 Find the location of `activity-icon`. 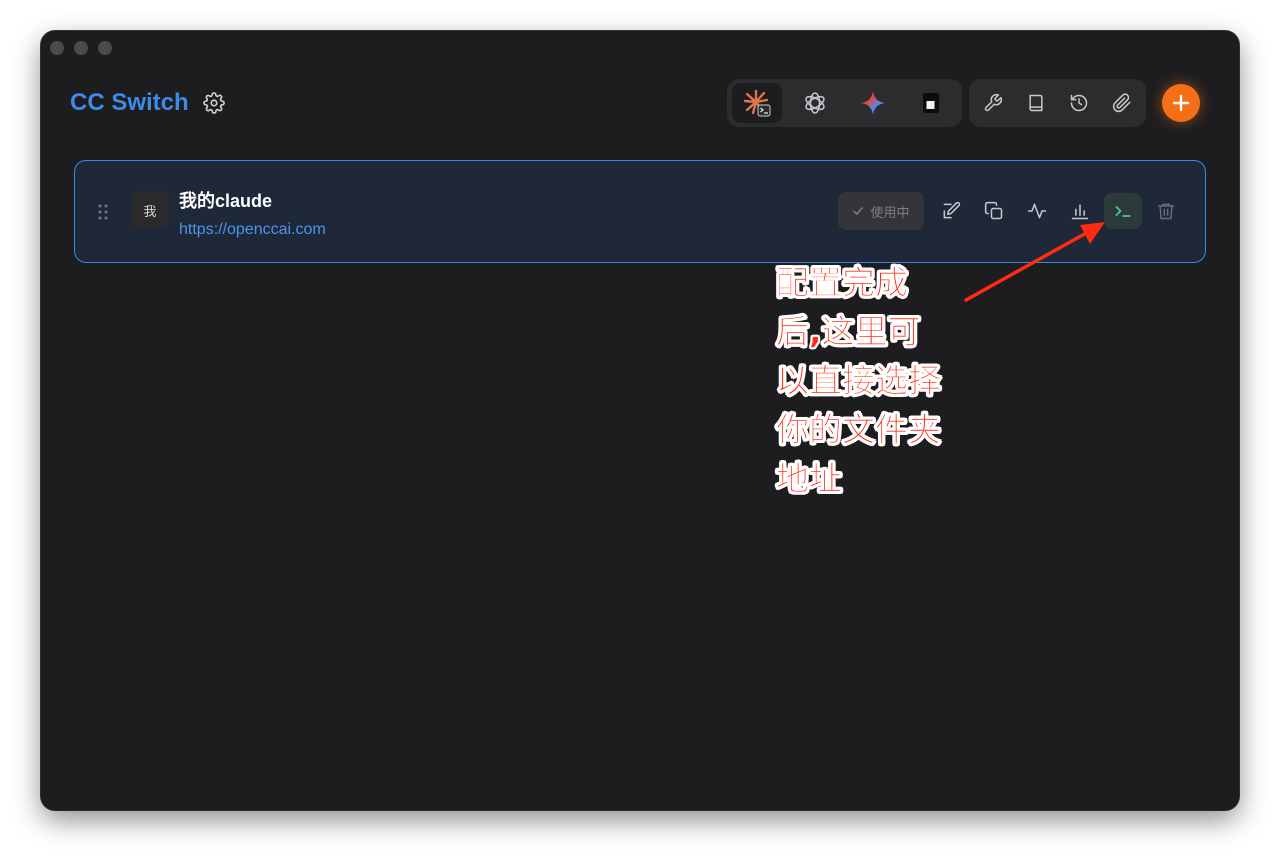

activity-icon is located at coordinates (1037, 211).